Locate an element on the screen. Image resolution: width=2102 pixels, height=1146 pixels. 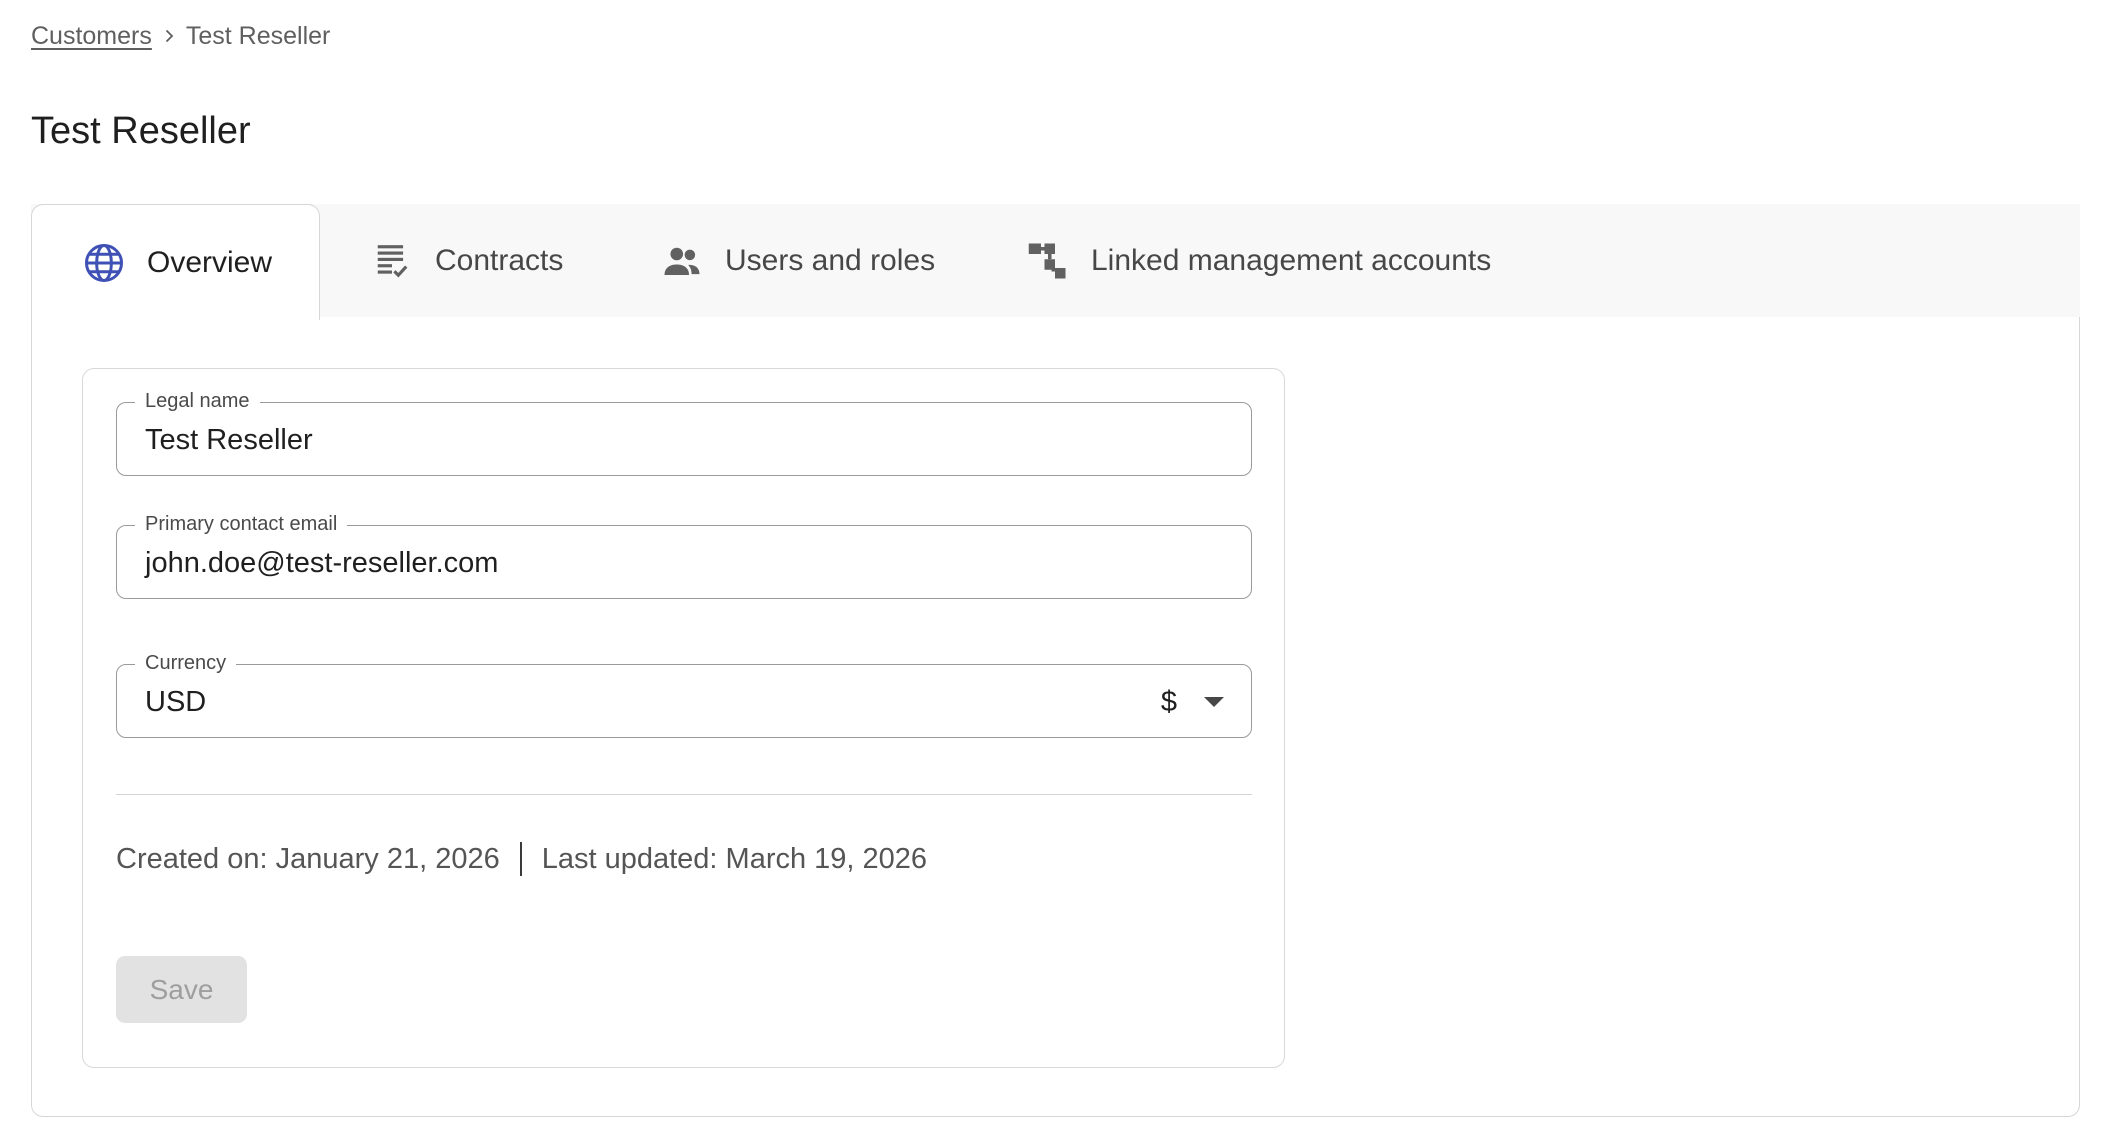
legal-name-field: Legal name Test Reseller is located at coordinates (684, 432).